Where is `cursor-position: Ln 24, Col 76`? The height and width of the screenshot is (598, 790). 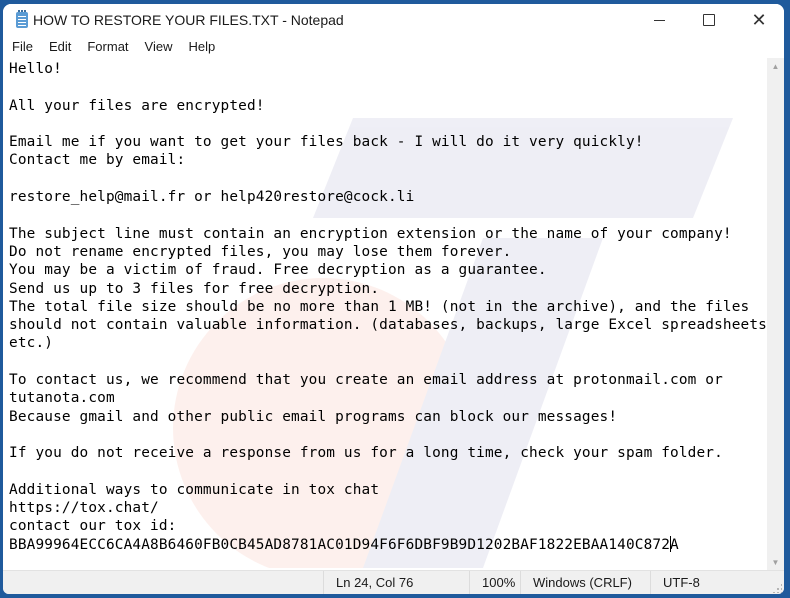 cursor-position: Ln 24, Col 76 is located at coordinates (396, 582).